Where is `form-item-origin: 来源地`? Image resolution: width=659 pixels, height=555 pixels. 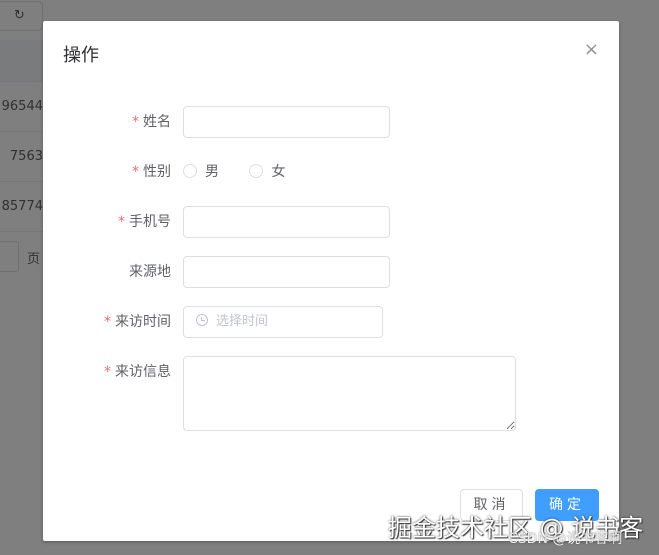 form-item-origin: 来源地 is located at coordinates (331, 272).